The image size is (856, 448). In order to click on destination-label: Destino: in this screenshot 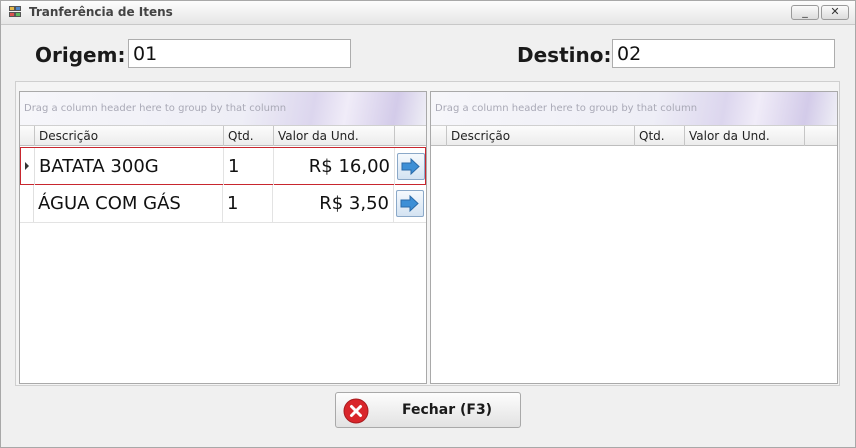, I will do `click(564, 55)`.